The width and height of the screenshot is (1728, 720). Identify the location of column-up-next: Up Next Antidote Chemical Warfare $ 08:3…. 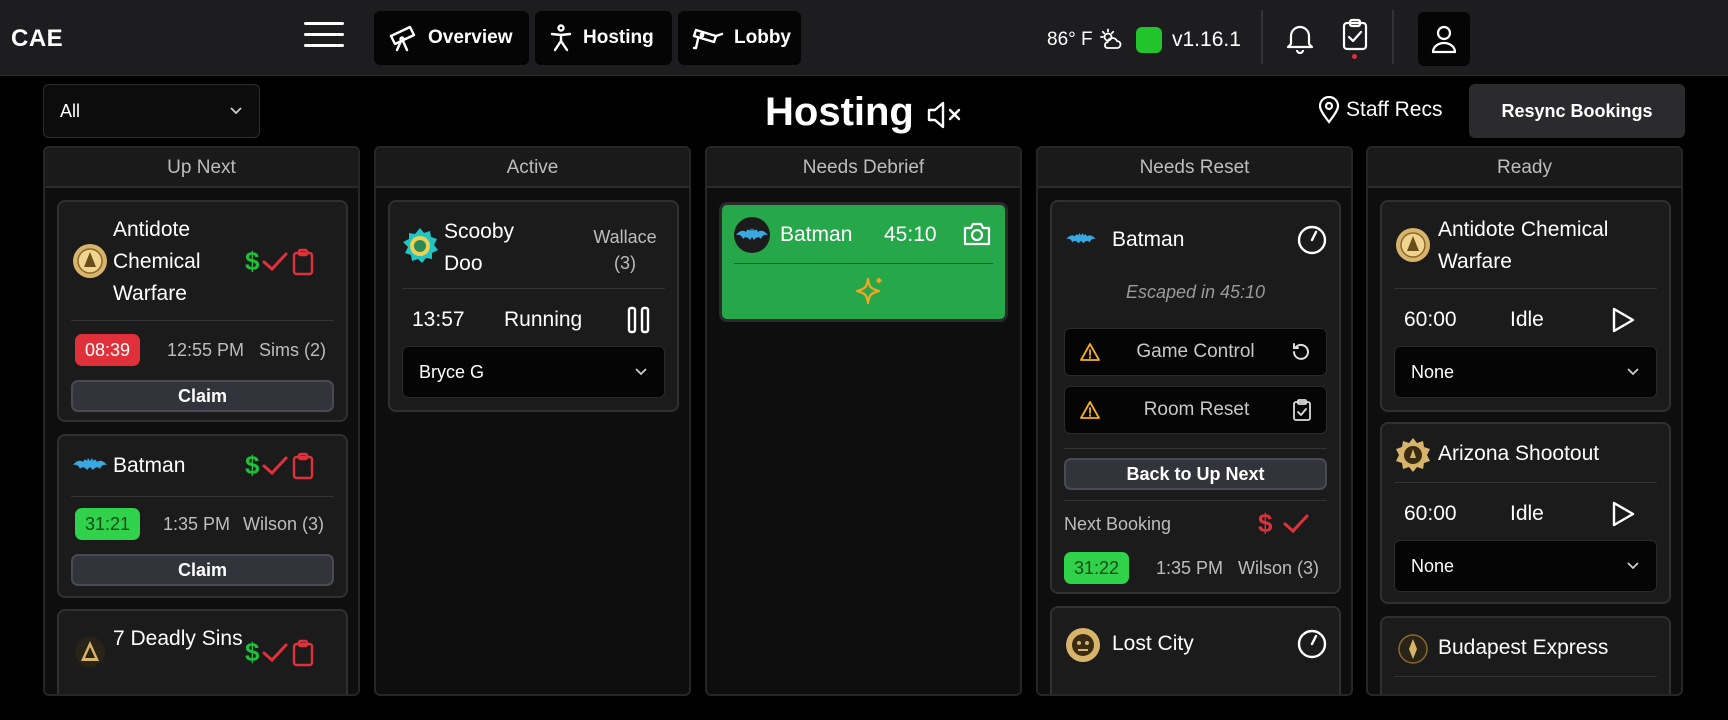
(201, 421).